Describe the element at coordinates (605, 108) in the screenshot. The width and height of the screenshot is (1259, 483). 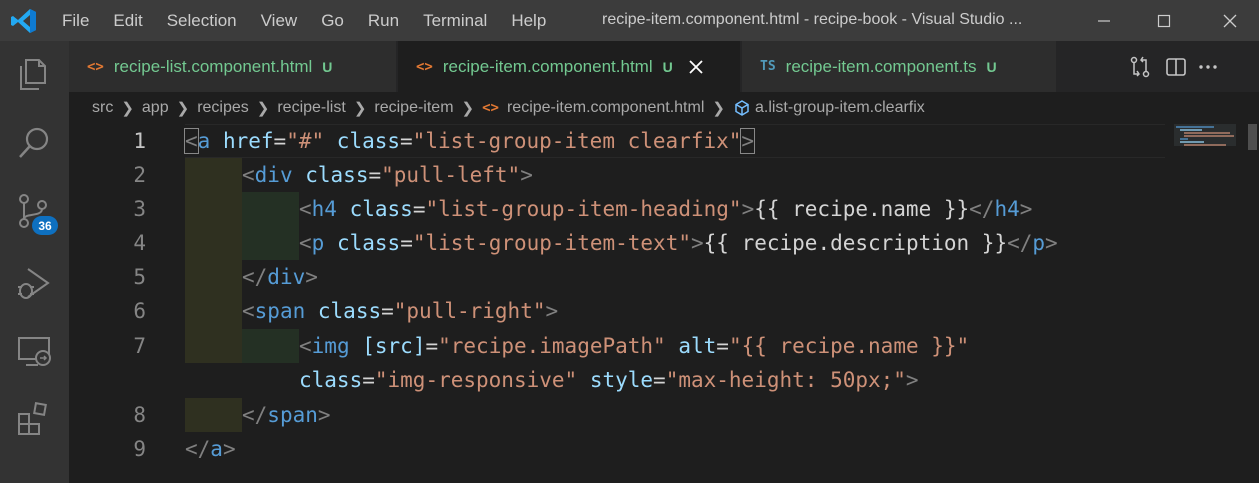
I see `breadcrumb-file: recipe-item.component.html` at that location.